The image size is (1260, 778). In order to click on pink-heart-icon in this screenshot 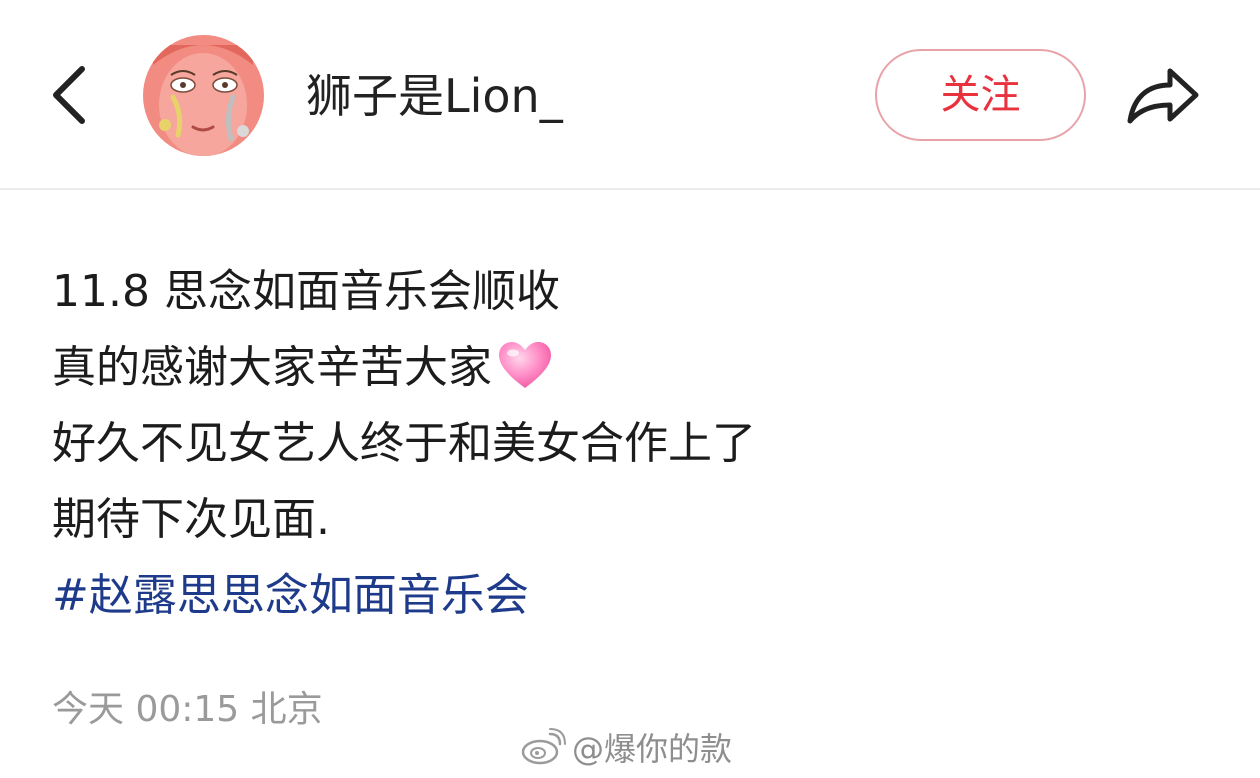, I will do `click(525, 366)`.